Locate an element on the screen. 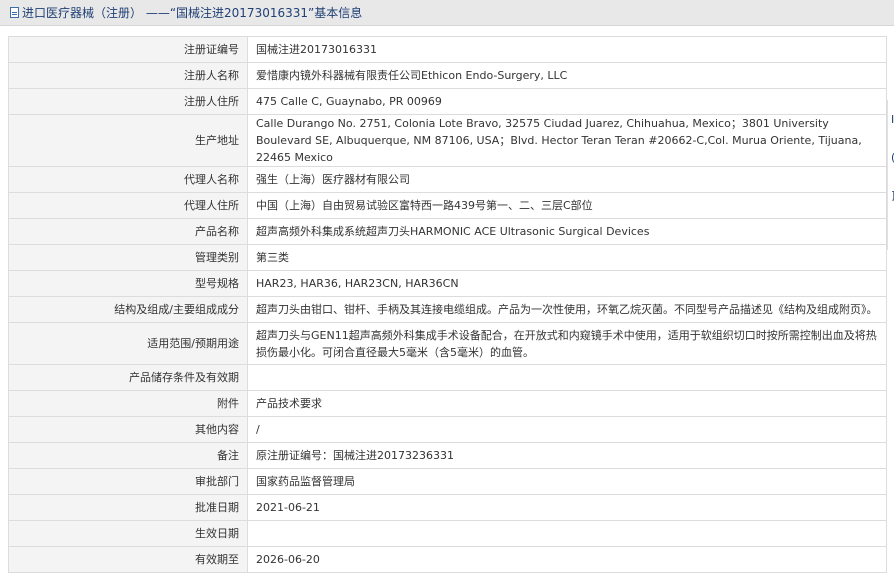  field-label: 生效日期 is located at coordinates (128, 533).